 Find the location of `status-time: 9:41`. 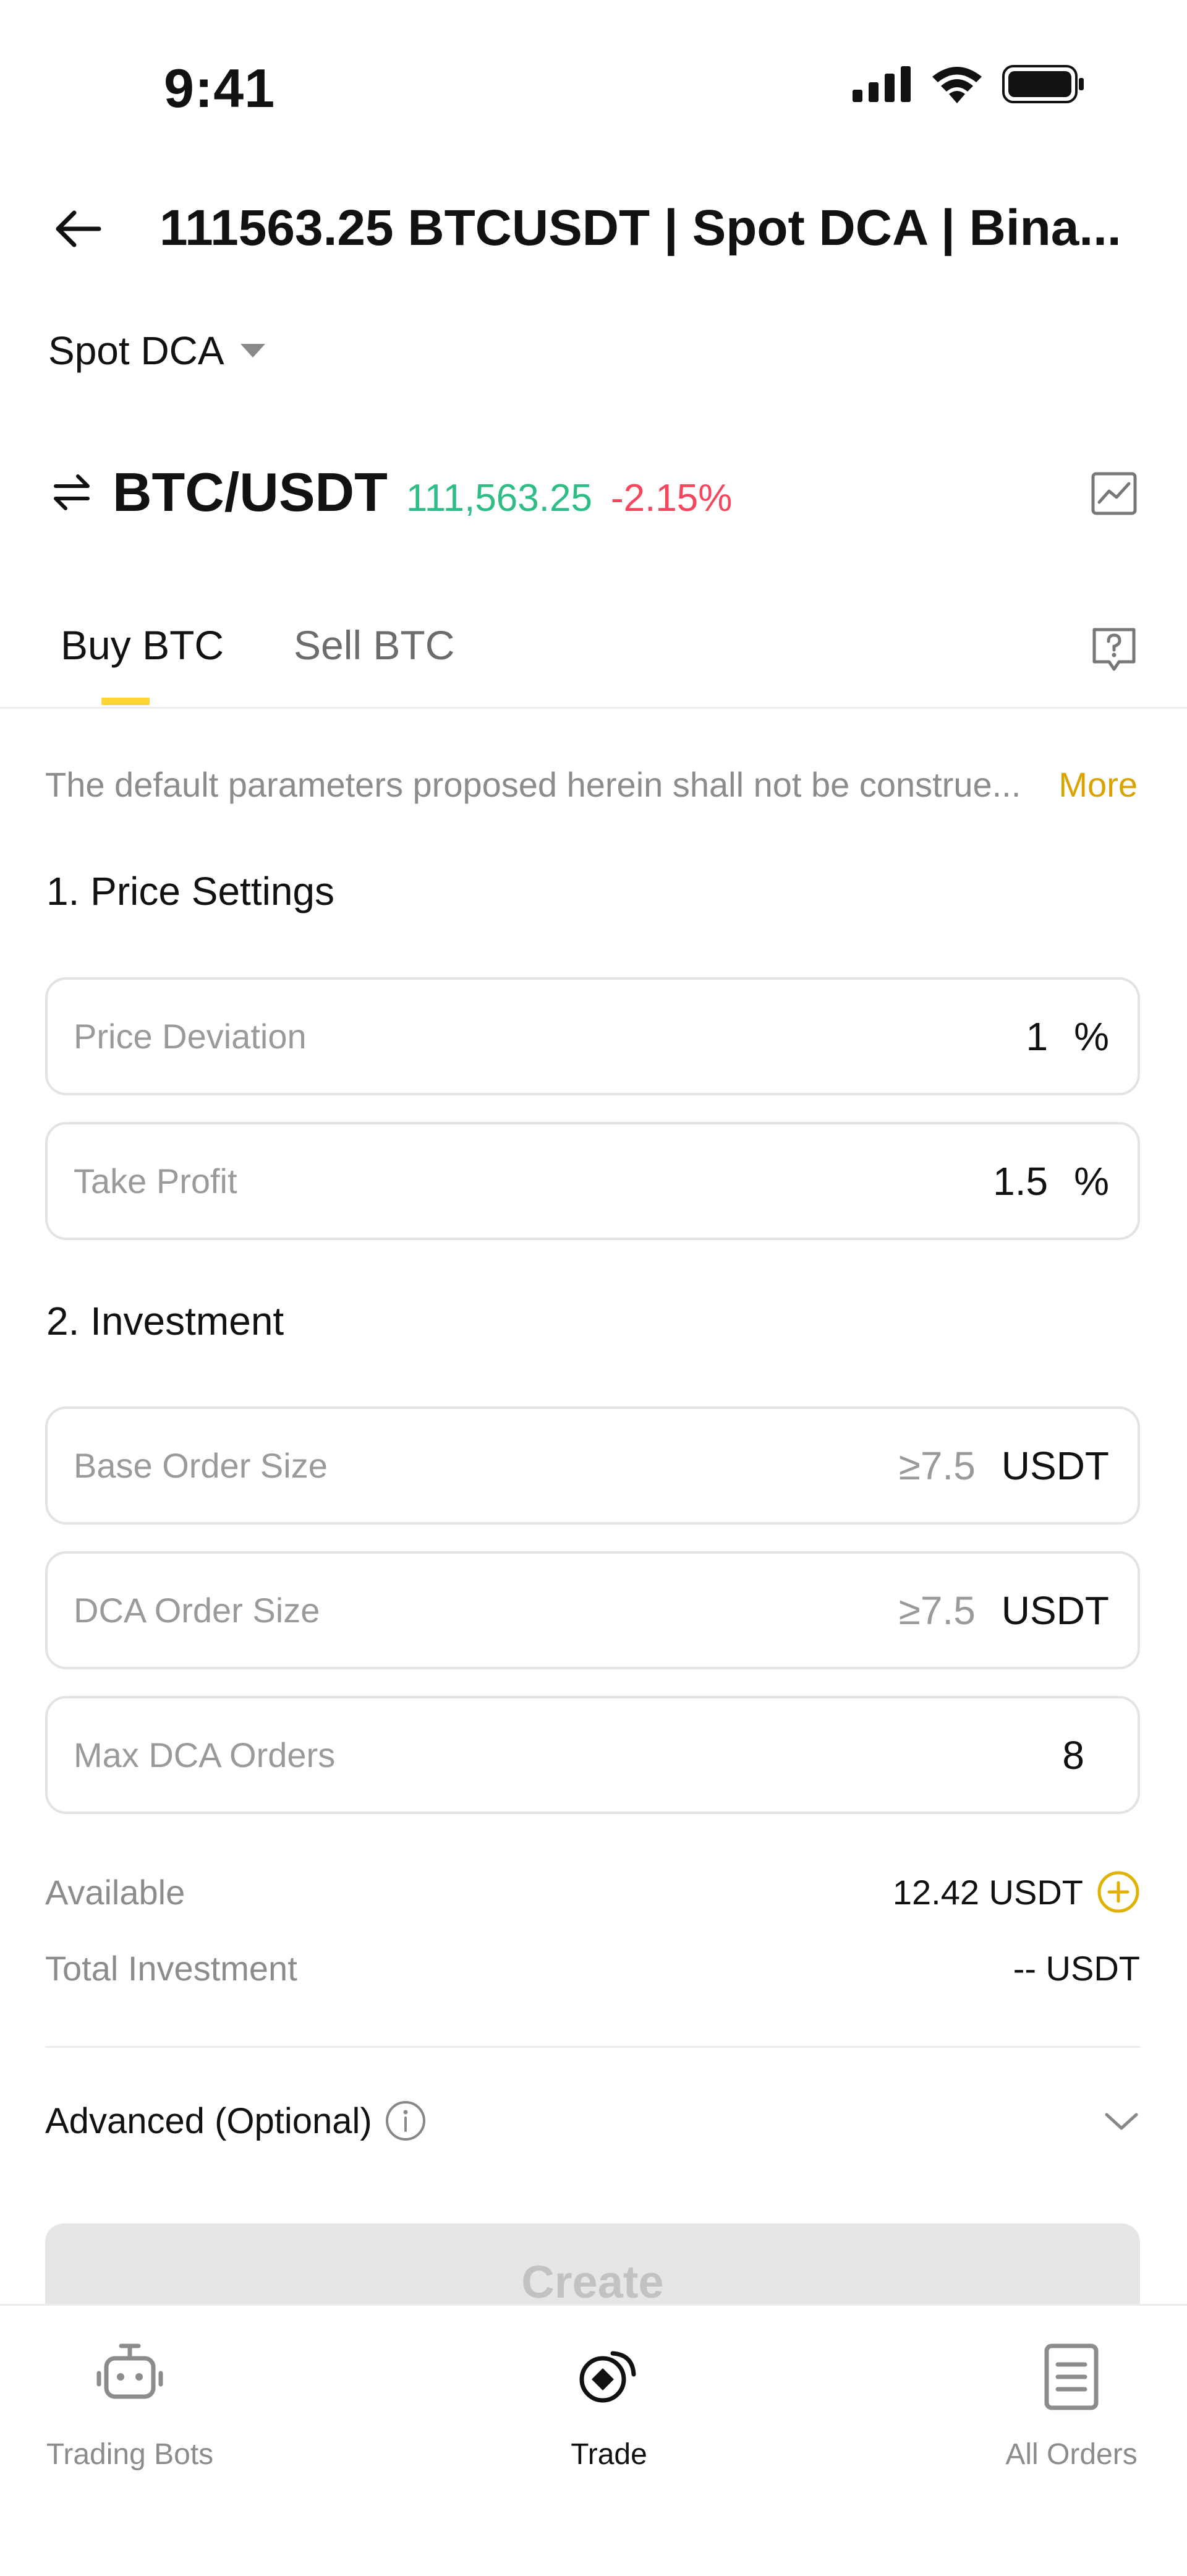

status-time: 9:41 is located at coordinates (220, 88).